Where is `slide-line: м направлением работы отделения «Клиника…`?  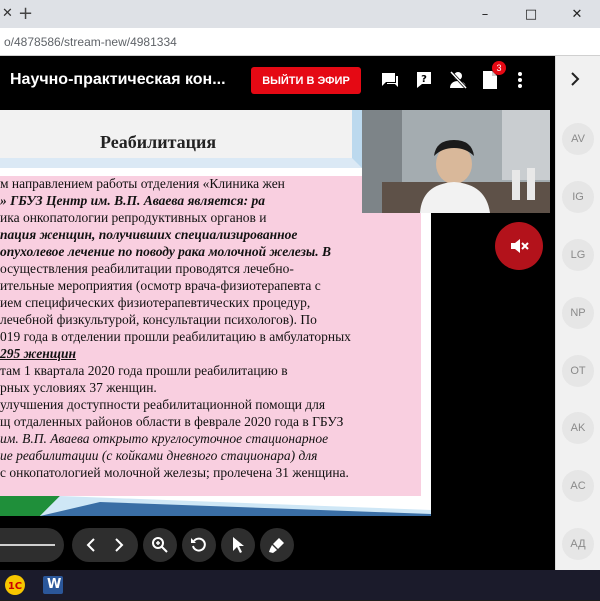
slide-line: м направлением работы отделения «Клиника… is located at coordinates (142, 183).